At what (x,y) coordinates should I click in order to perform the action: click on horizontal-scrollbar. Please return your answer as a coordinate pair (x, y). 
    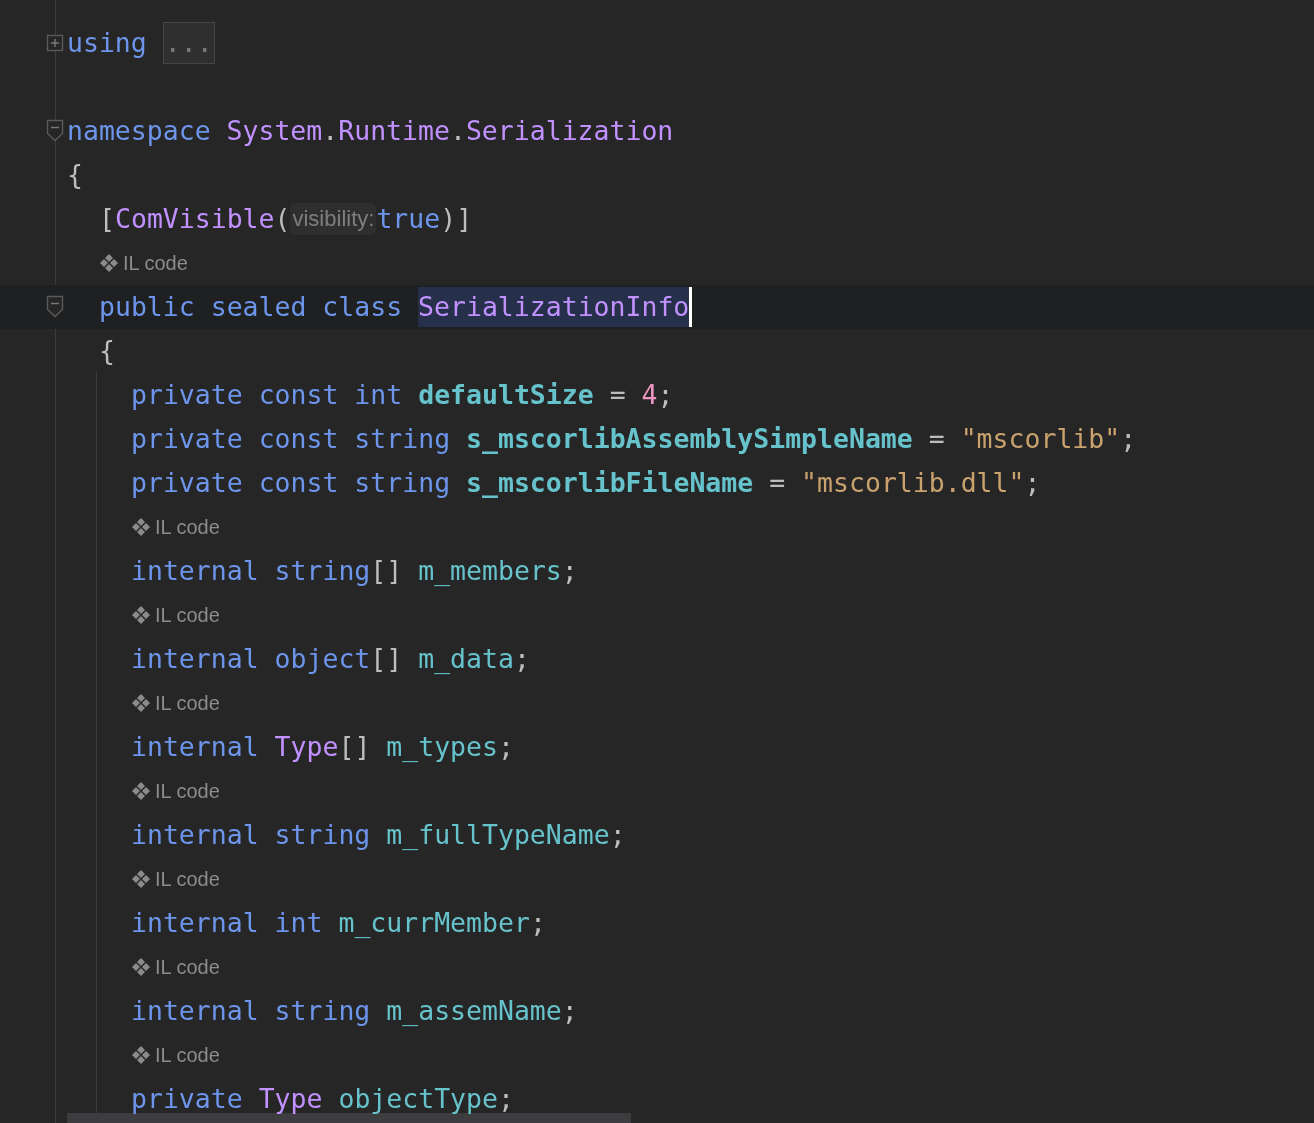
    Looking at the image, I should click on (349, 1118).